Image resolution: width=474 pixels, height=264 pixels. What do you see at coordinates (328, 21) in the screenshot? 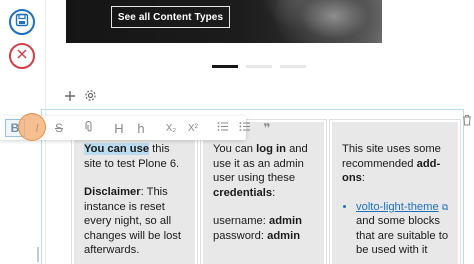
I see `hero-image-glow` at bounding box center [328, 21].